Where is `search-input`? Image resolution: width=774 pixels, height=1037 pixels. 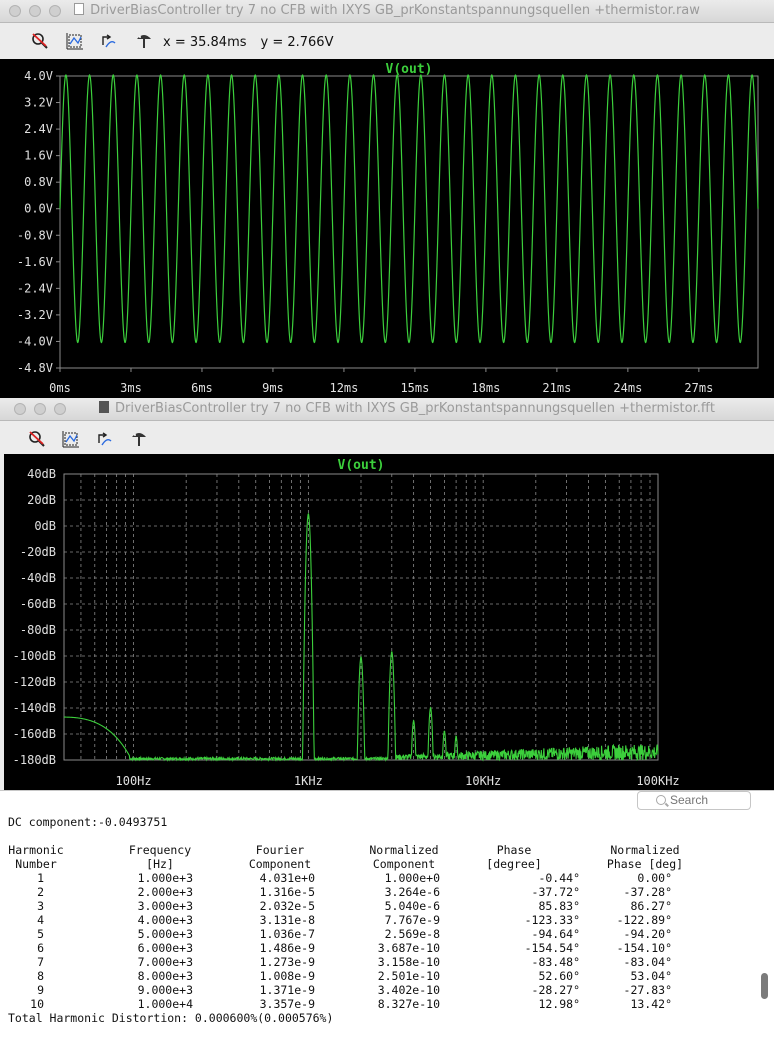
search-input is located at coordinates (708, 800).